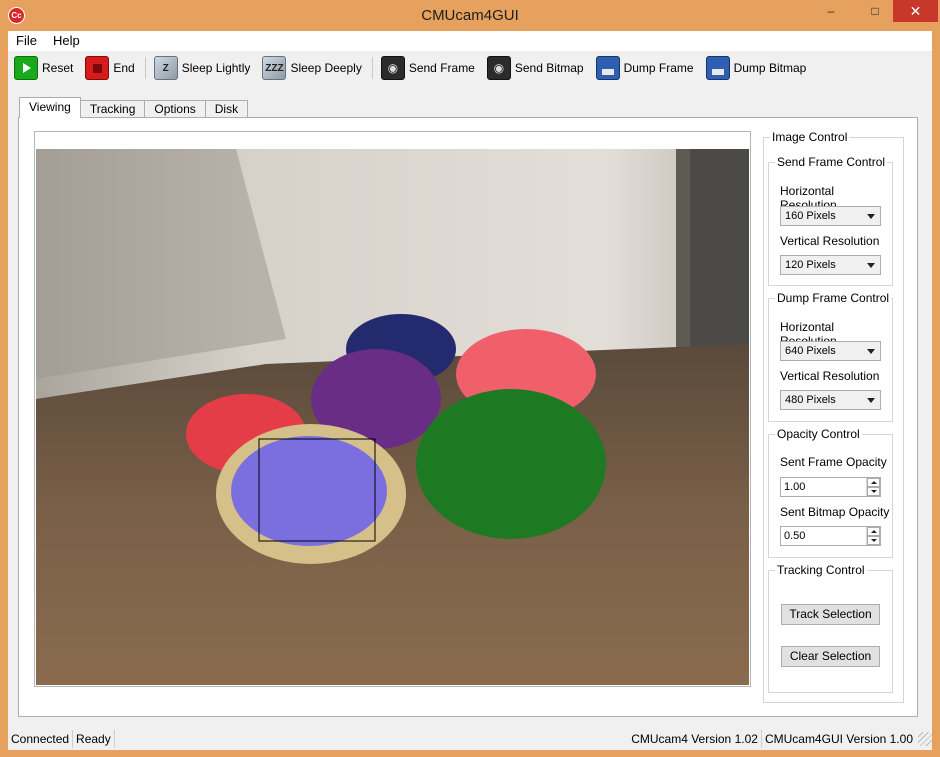 The image size is (940, 757). I want to click on dump-horizontal-dropdown: 640 Pixels, so click(830, 351).